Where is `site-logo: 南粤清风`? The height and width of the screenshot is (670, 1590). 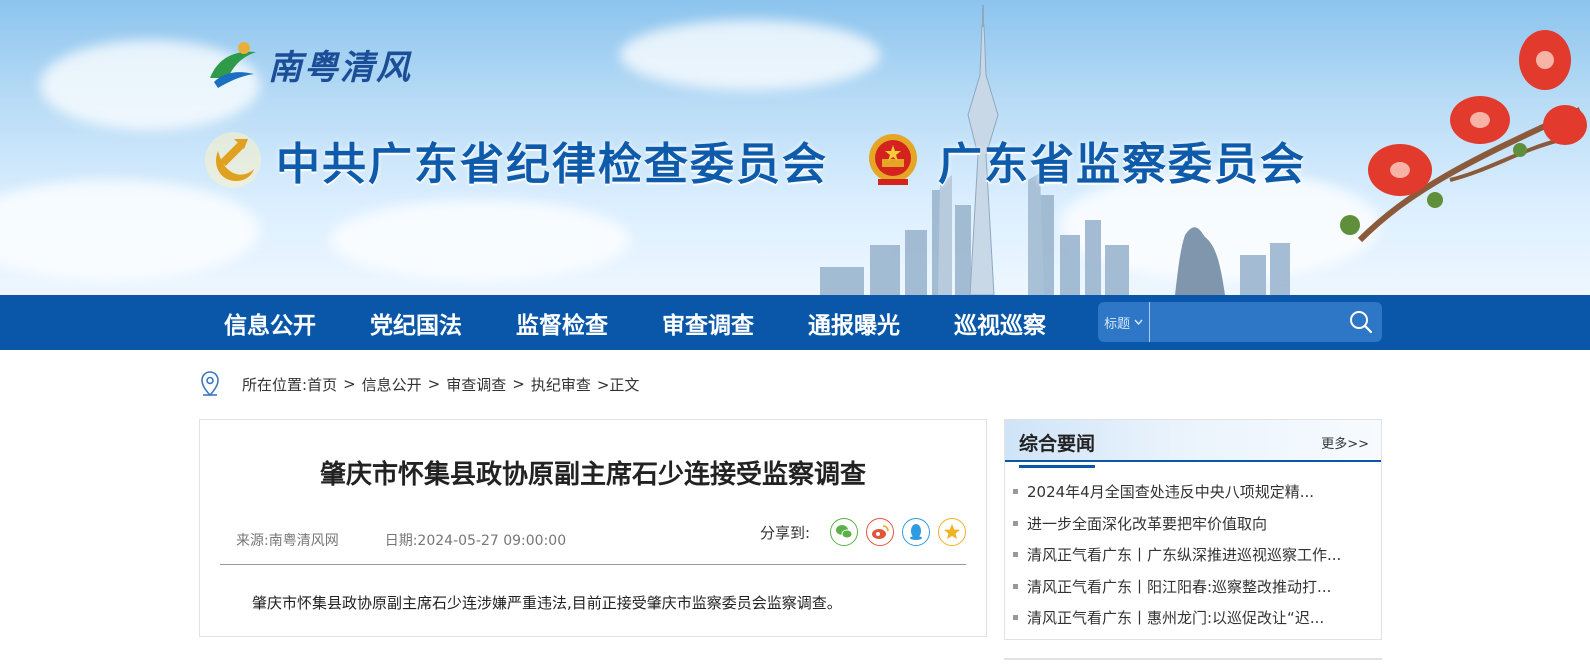 site-logo: 南粤清风 is located at coordinates (308, 64).